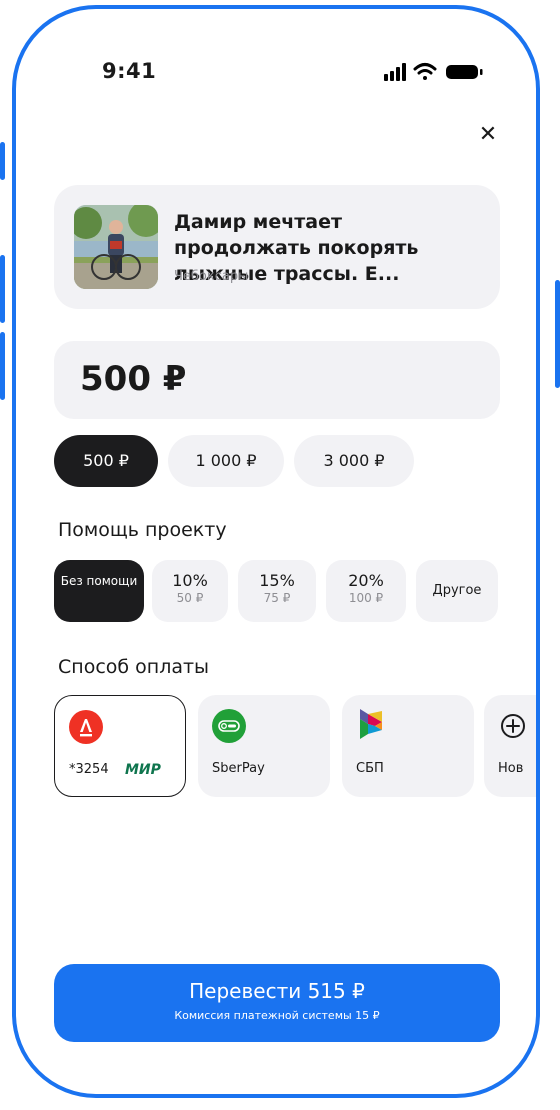 The height and width of the screenshot is (1110, 560). I want to click on tip-percent: 20%, so click(366, 580).